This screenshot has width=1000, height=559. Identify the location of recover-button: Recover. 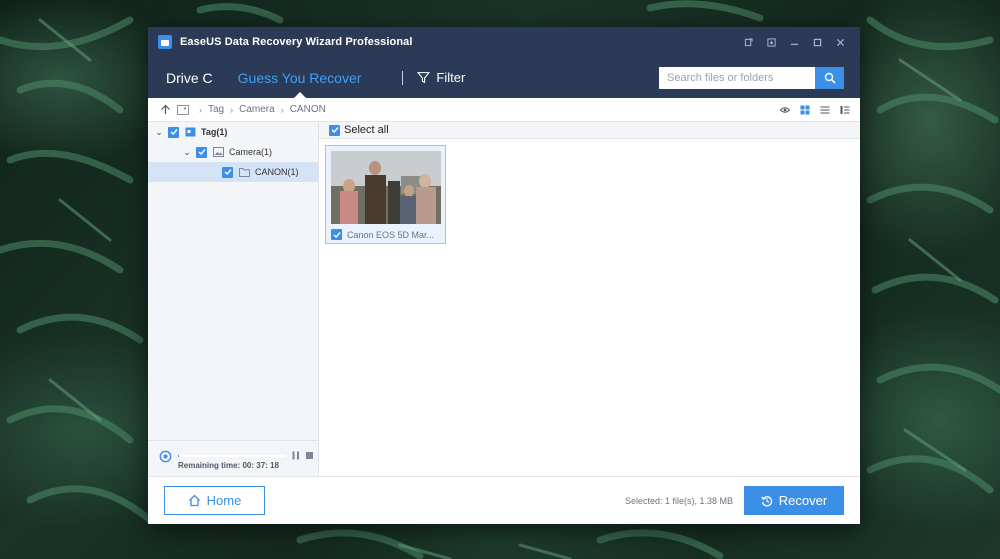
(794, 500).